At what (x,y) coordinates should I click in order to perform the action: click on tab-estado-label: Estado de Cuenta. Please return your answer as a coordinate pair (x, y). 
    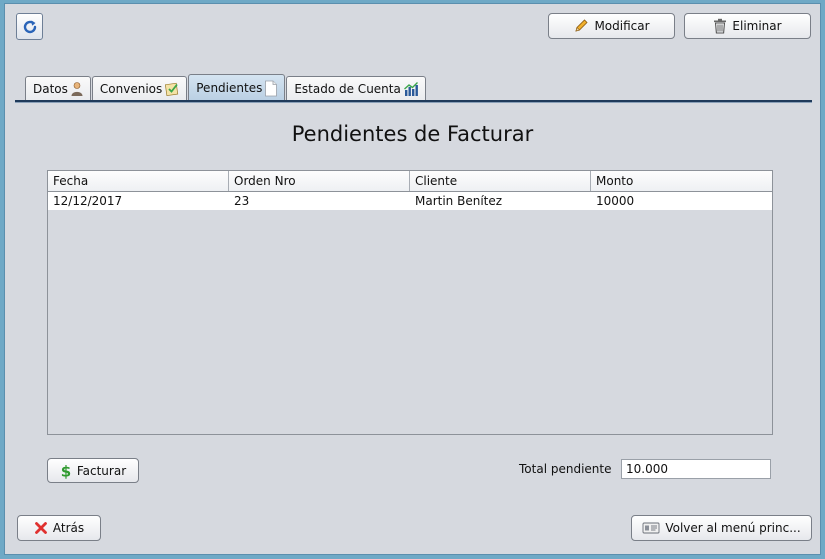
    Looking at the image, I should click on (347, 89).